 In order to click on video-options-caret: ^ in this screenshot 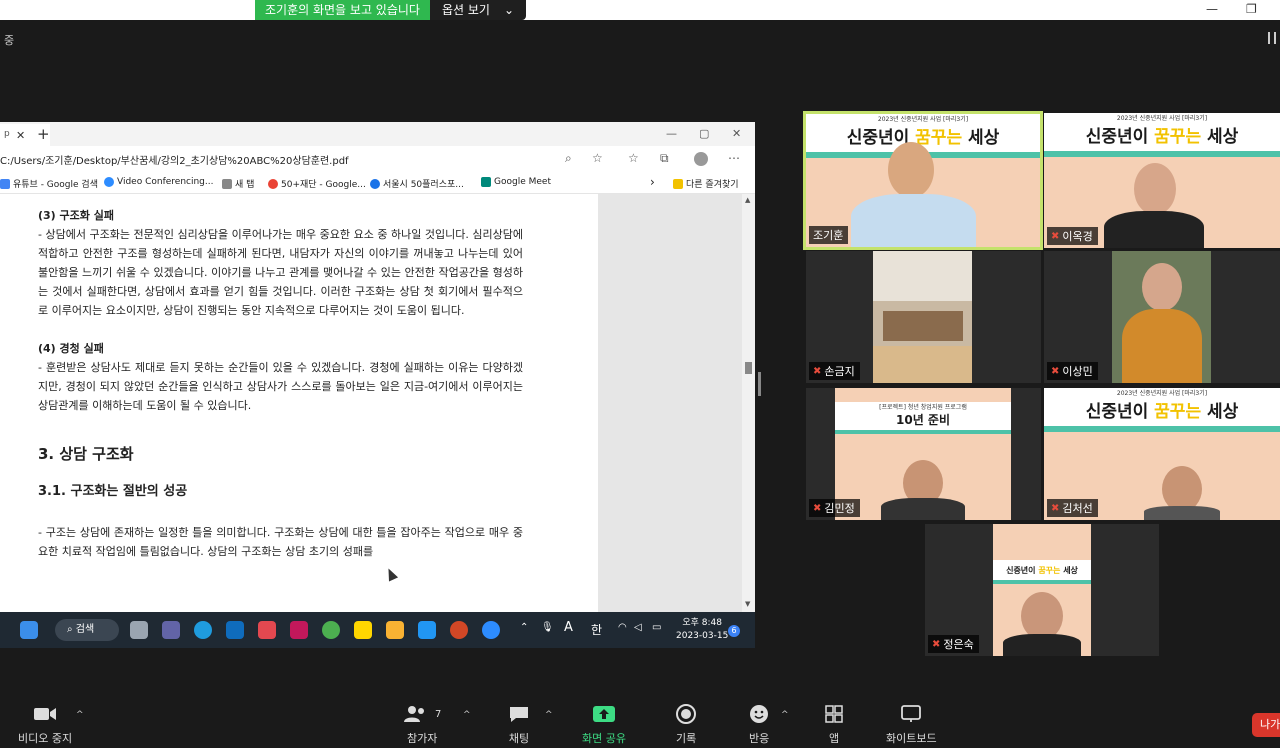, I will do `click(80, 715)`.